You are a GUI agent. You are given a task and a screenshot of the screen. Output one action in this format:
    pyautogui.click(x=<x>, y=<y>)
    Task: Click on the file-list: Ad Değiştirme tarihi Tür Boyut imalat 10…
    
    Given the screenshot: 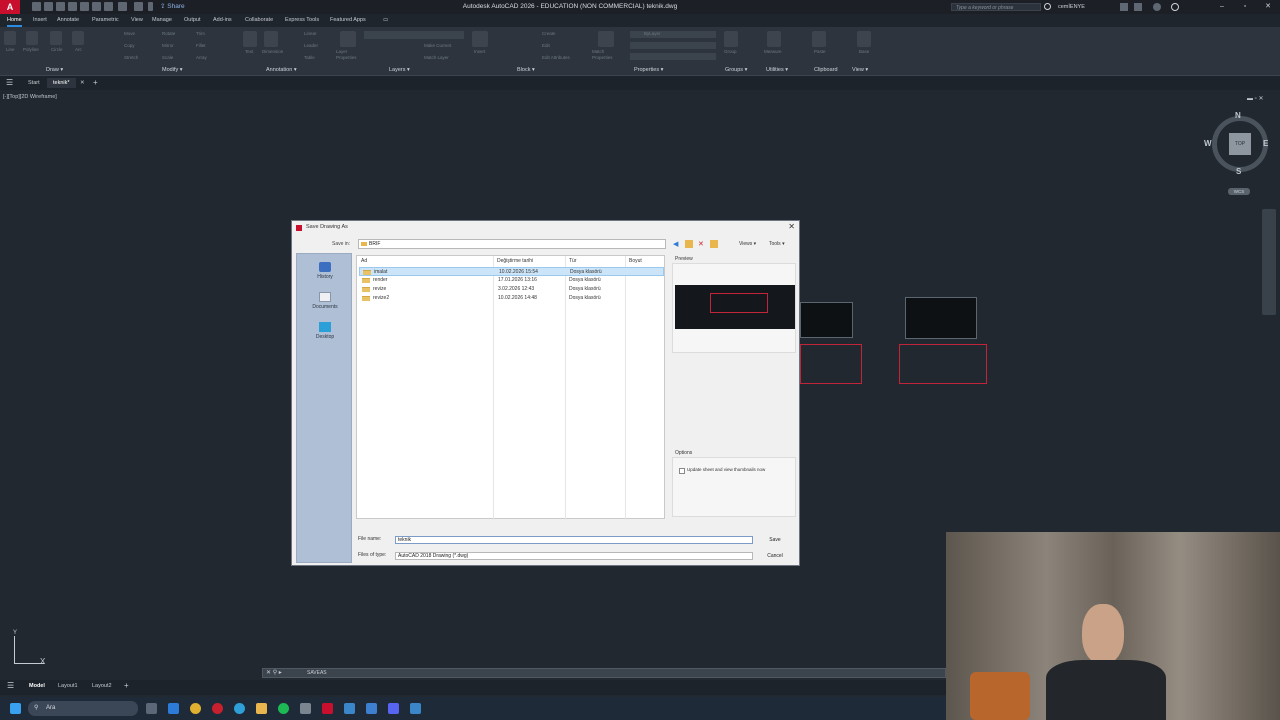 What is the action you would take?
    pyautogui.click(x=510, y=387)
    